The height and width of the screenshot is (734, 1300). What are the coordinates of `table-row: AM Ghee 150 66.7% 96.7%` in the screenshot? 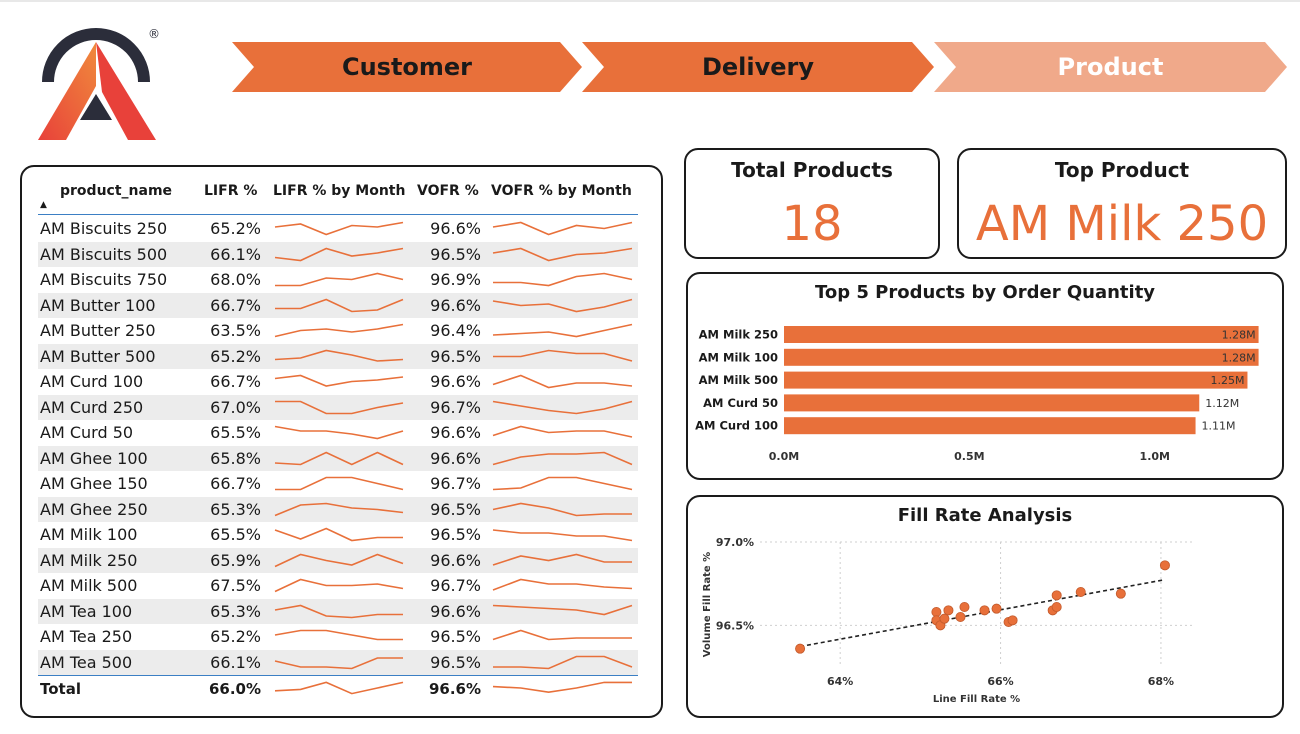 It's located at (338, 484).